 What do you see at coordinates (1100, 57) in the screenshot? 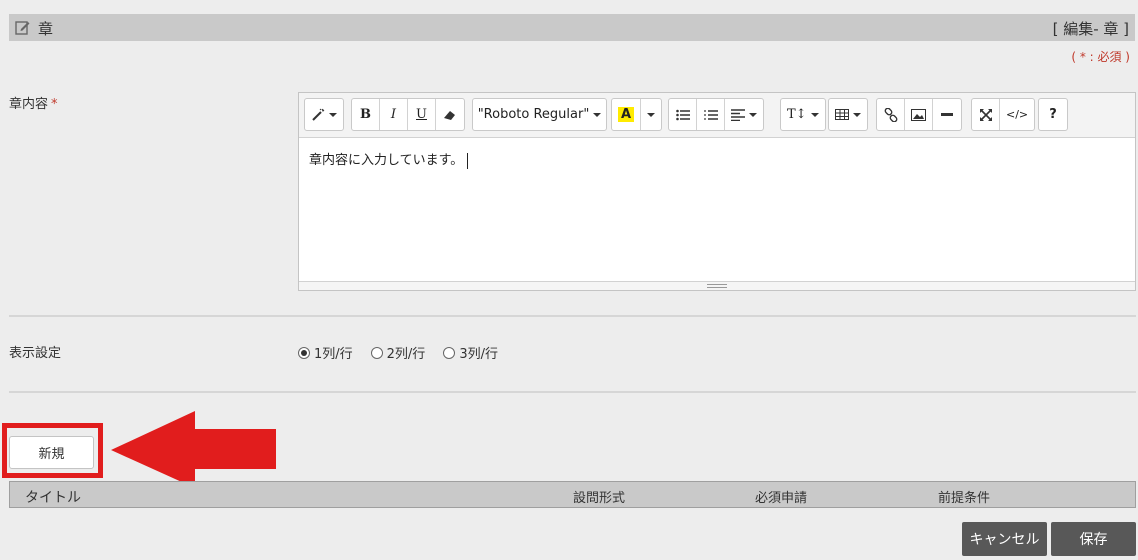
I see `required-note: ( * : 必須 )` at bounding box center [1100, 57].